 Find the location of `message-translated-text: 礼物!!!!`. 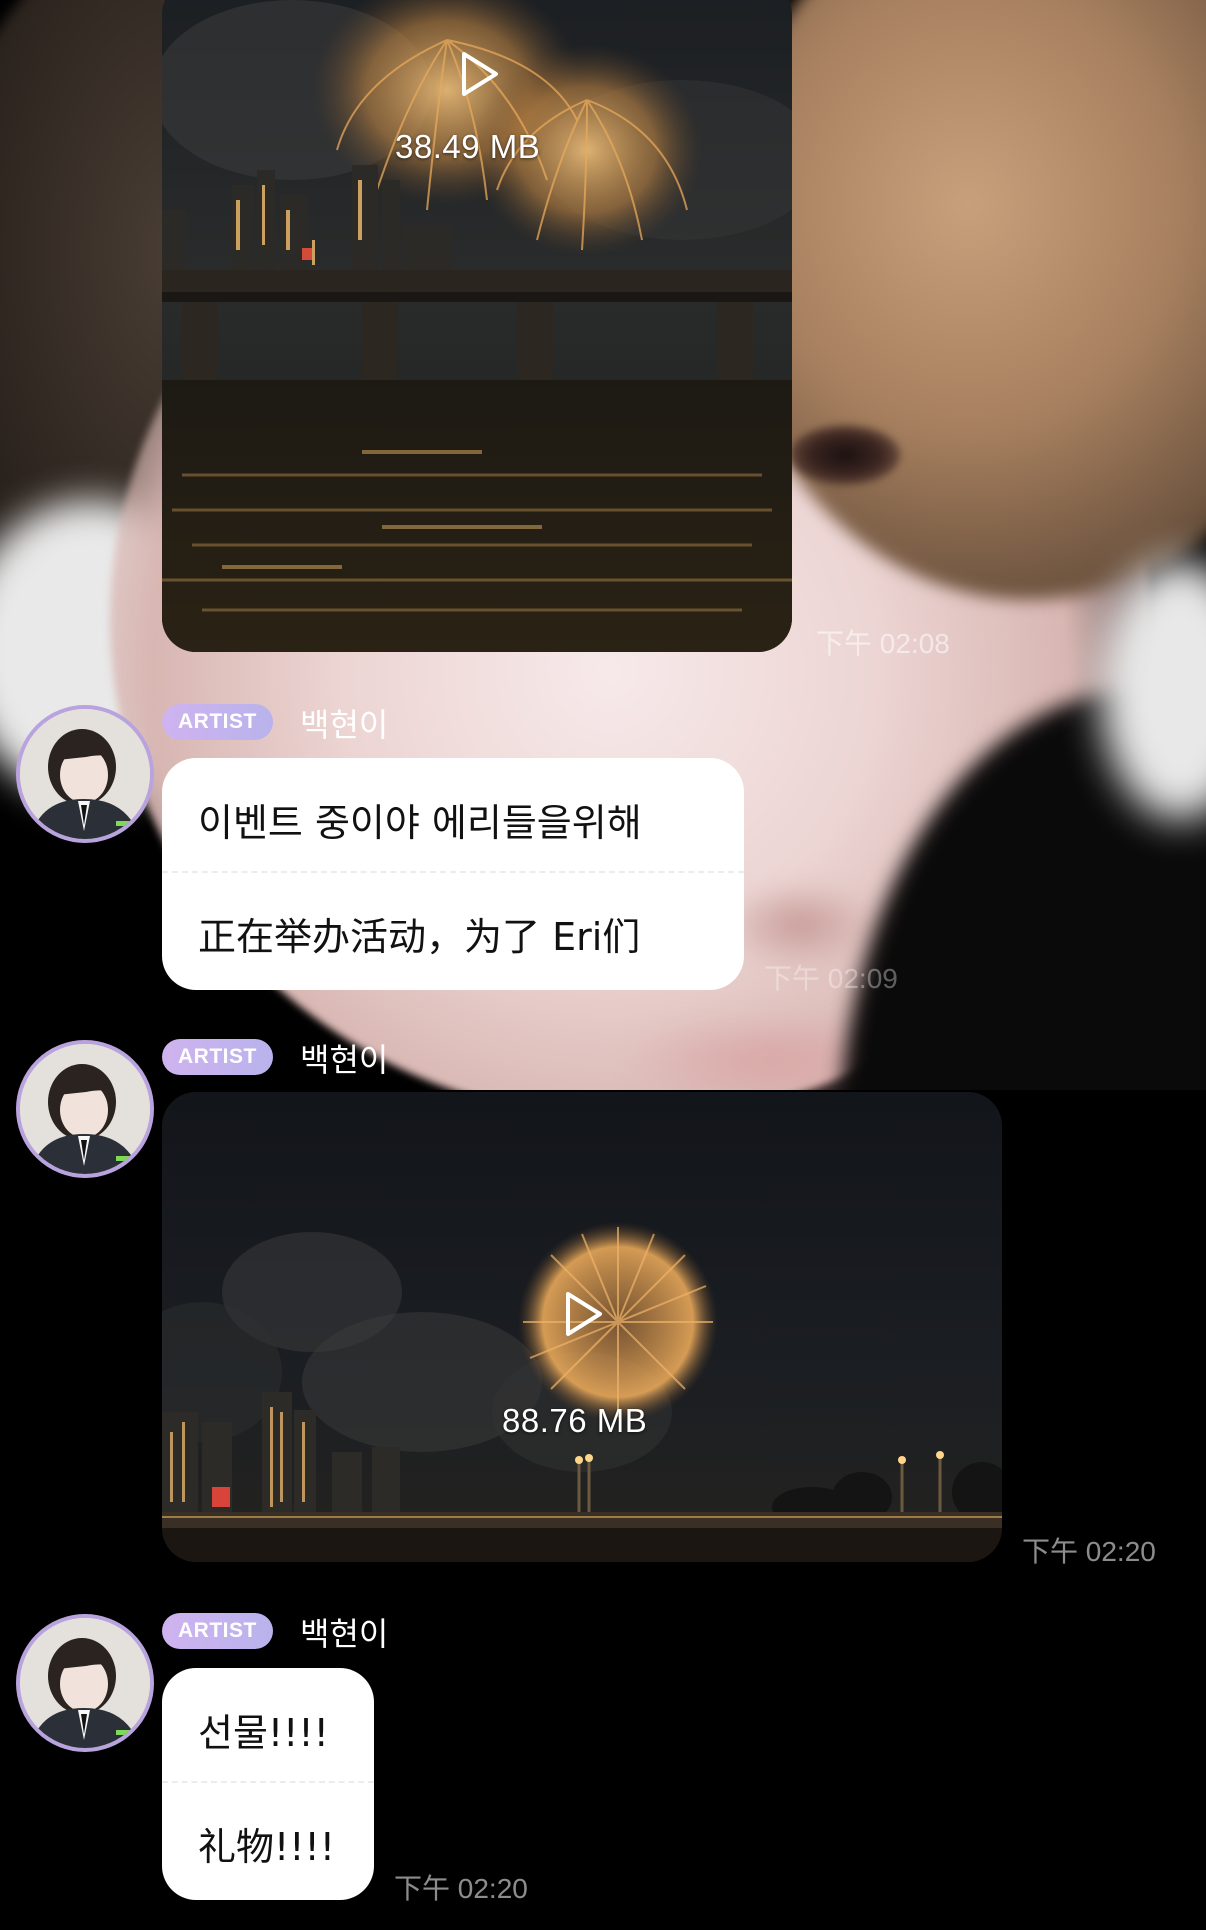

message-translated-text: 礼物!!!! is located at coordinates (266, 1847).